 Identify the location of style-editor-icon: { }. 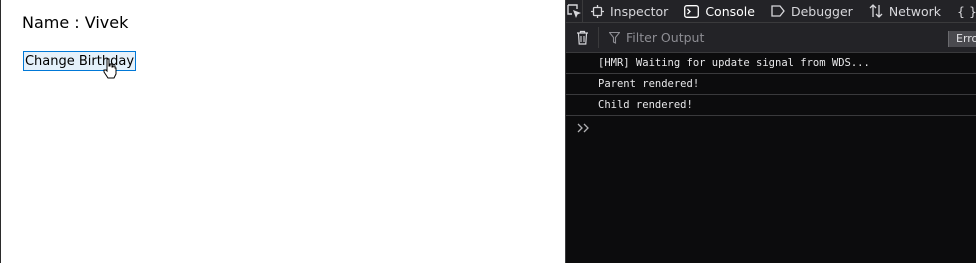
(966, 11).